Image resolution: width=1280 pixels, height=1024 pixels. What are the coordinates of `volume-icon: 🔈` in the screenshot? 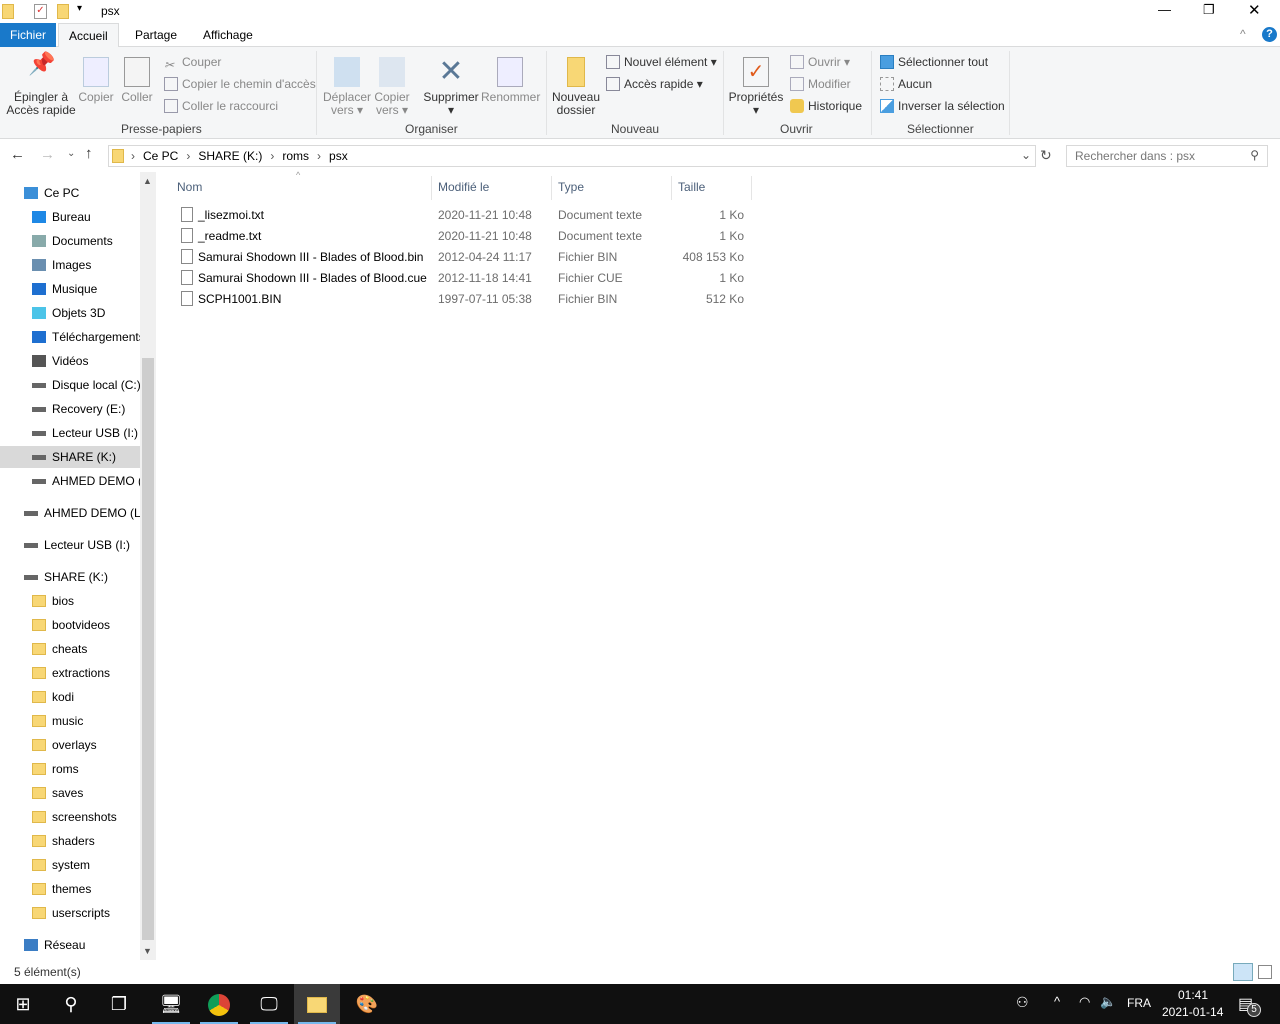 It's located at (1108, 1002).